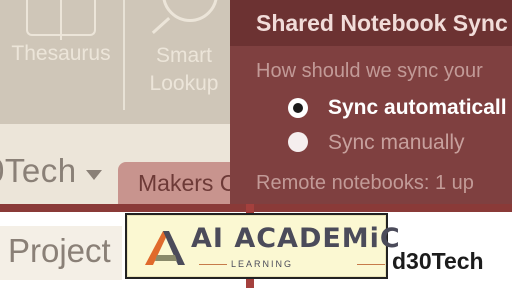 Image resolution: width=512 pixels, height=288 pixels. I want to click on smart-lookup-button: Smart Lookup, so click(184, 59).